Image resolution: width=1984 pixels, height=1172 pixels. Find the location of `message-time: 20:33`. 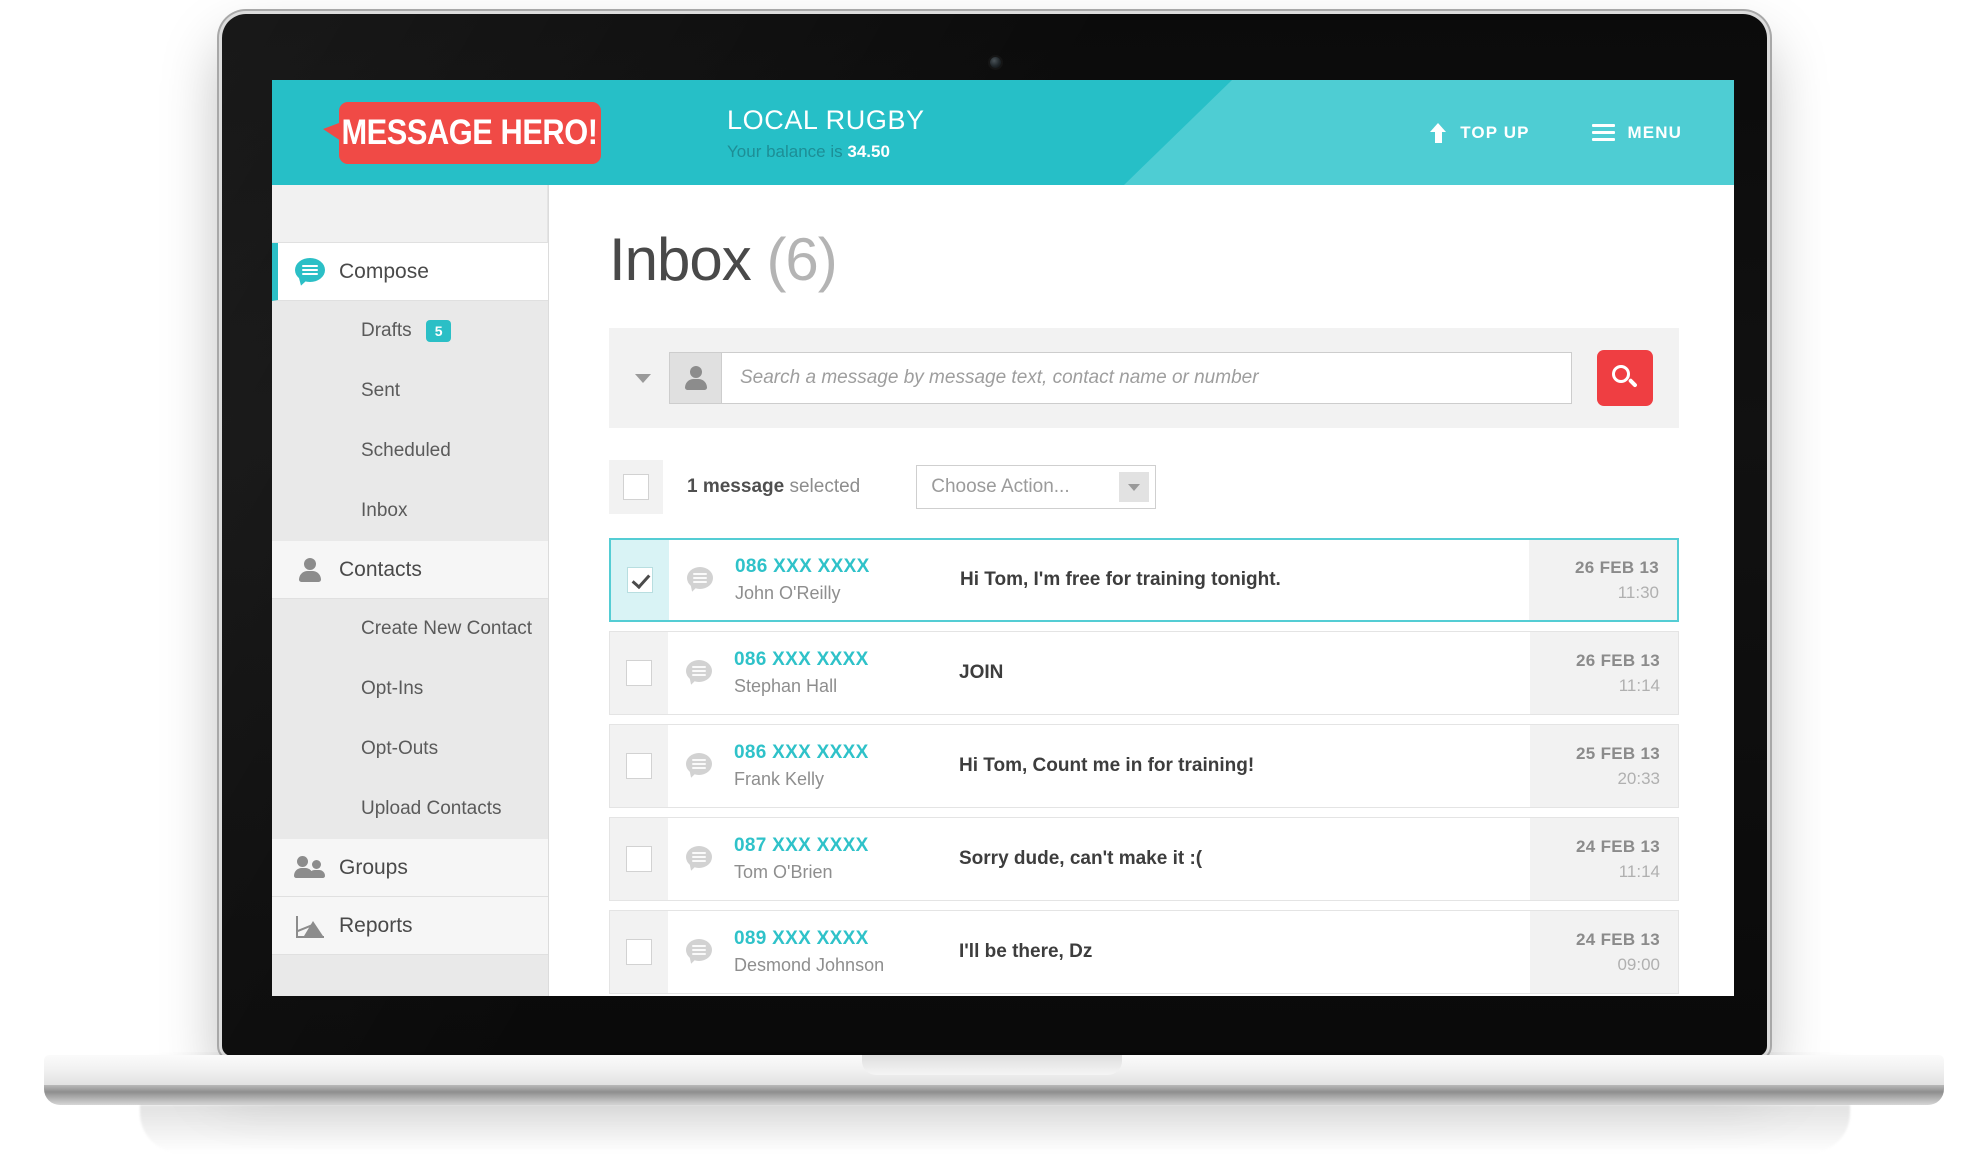

message-time: 20:33 is located at coordinates (1638, 778).